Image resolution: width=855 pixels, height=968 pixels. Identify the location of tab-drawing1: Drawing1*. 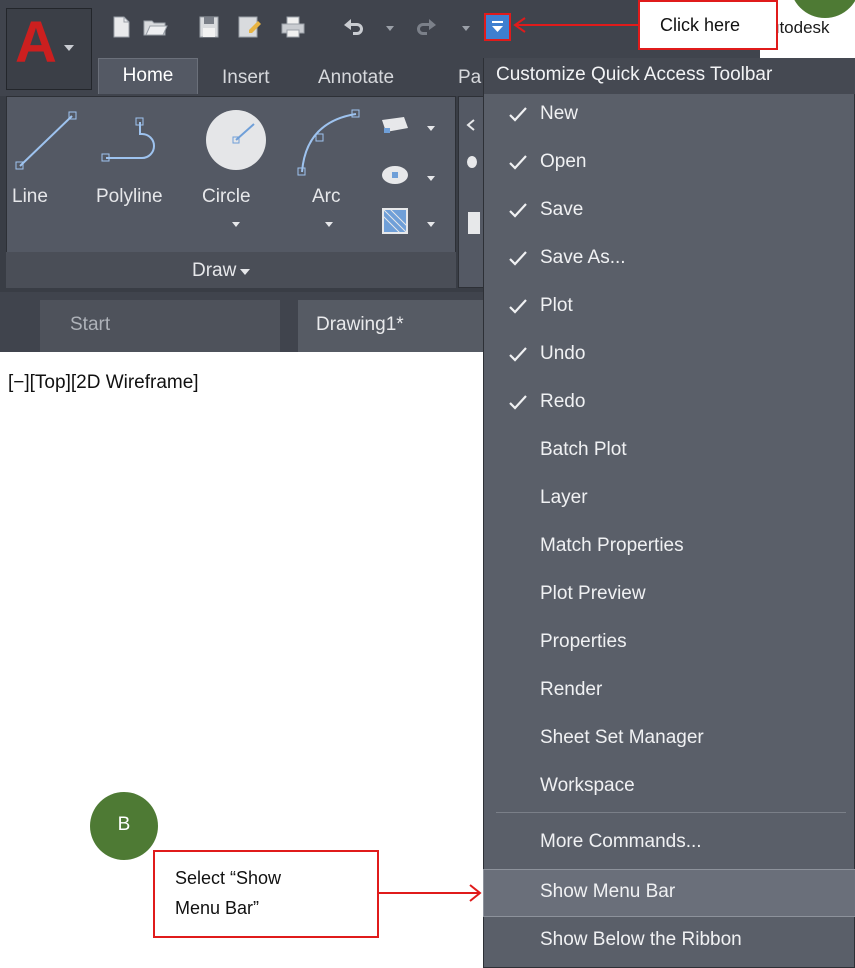
(393, 326).